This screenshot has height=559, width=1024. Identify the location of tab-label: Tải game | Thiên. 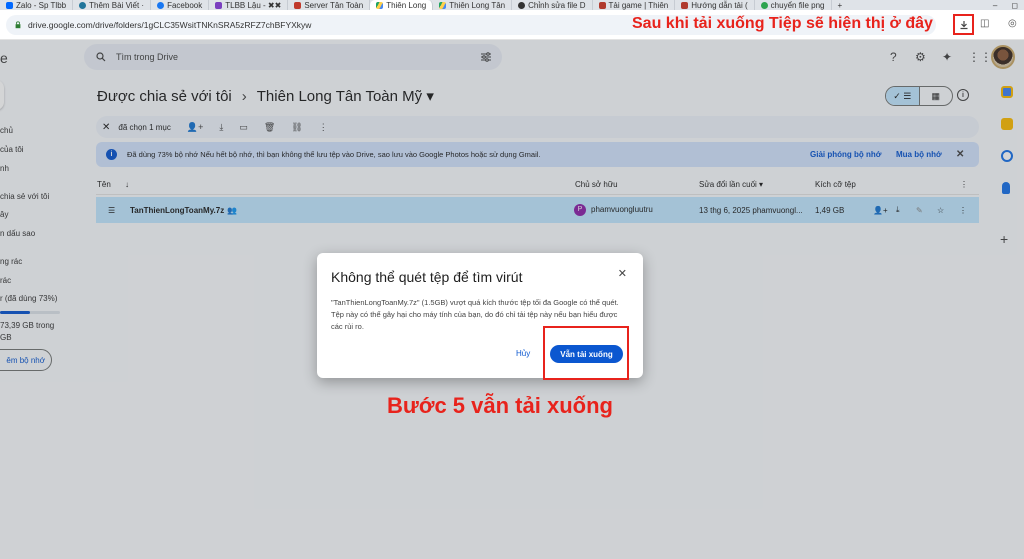
(638, 5).